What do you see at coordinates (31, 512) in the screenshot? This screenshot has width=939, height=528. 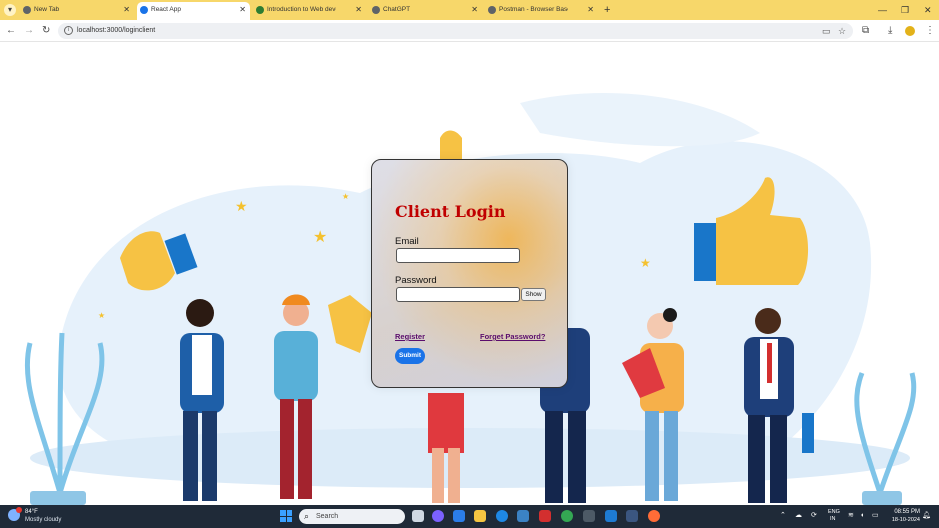 I see `weather-temperature: 84°F` at bounding box center [31, 512].